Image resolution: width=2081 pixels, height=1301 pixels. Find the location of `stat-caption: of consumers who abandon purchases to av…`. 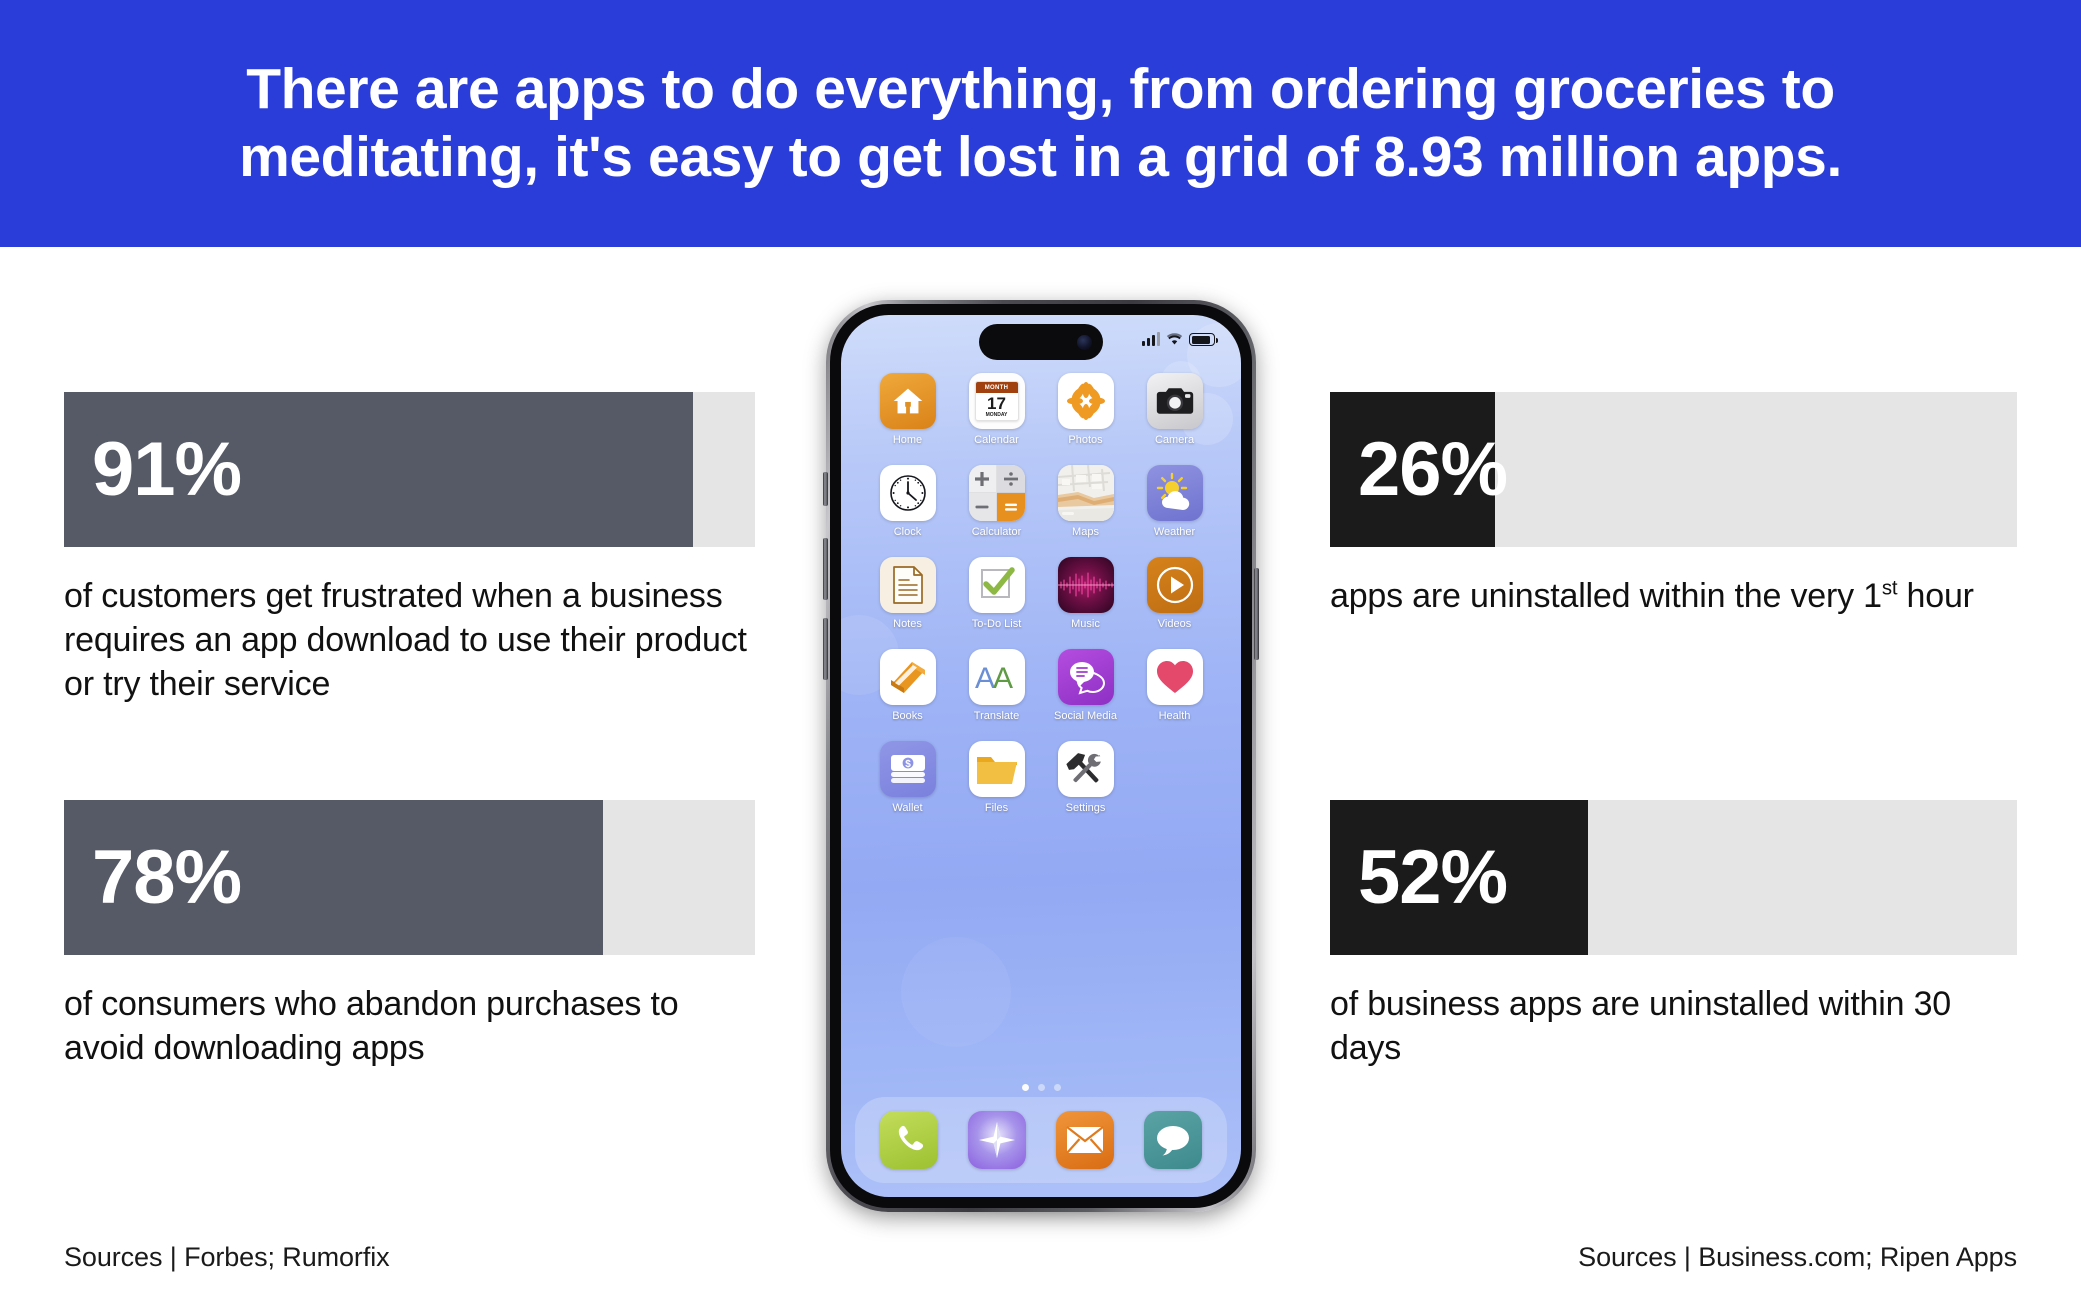

stat-caption: of consumers who abandon purchases to av… is located at coordinates (371, 1026).